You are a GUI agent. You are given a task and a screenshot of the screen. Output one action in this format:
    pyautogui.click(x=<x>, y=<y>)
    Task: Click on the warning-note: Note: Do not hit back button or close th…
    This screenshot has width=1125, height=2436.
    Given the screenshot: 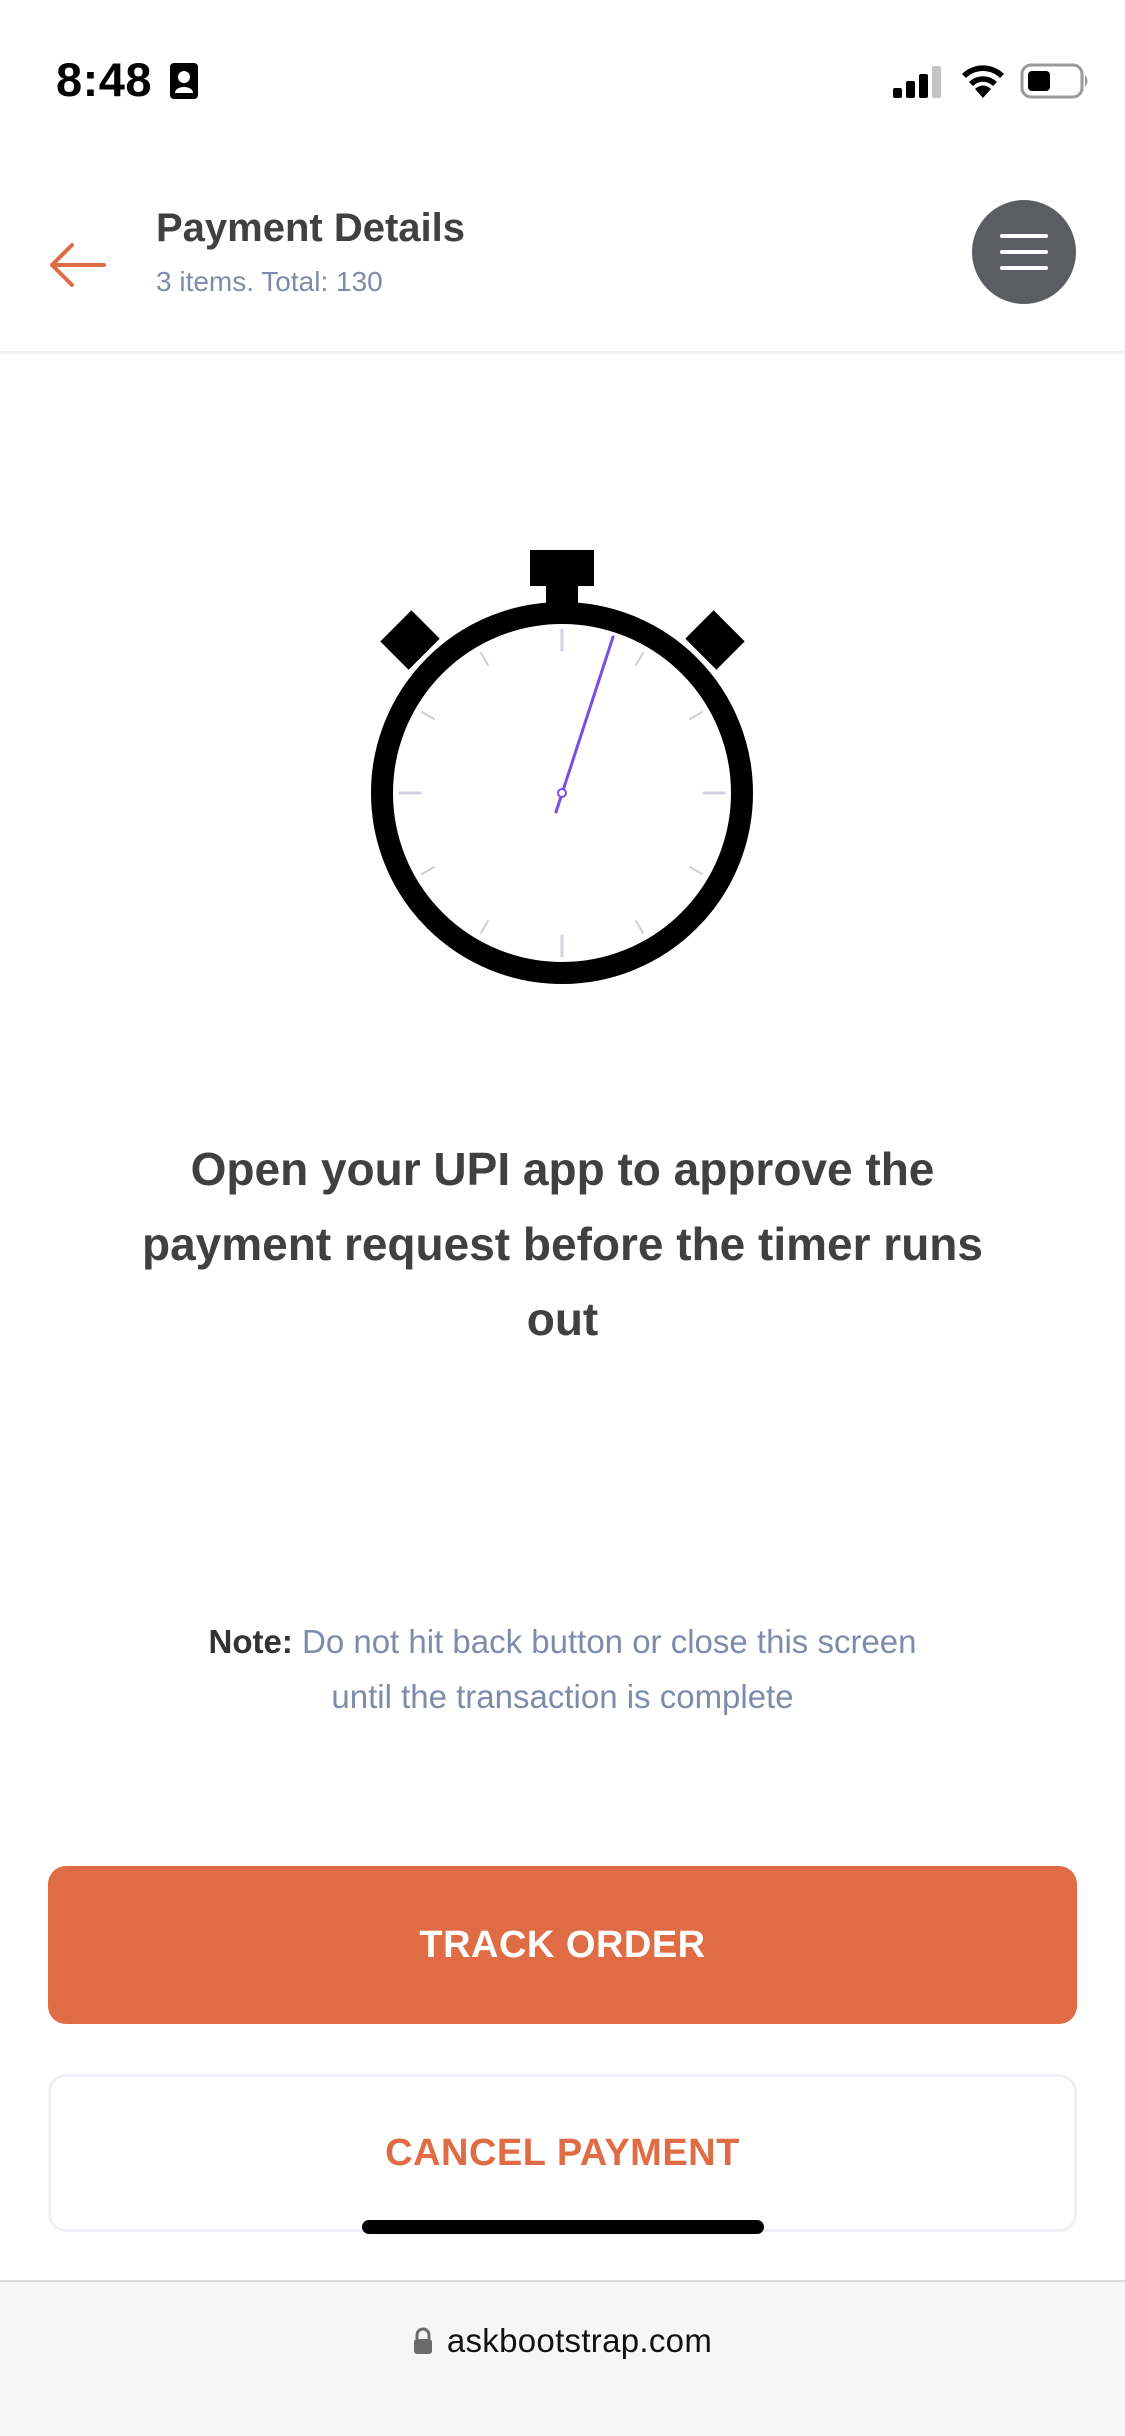 What is the action you would take?
    pyautogui.click(x=562, y=1669)
    